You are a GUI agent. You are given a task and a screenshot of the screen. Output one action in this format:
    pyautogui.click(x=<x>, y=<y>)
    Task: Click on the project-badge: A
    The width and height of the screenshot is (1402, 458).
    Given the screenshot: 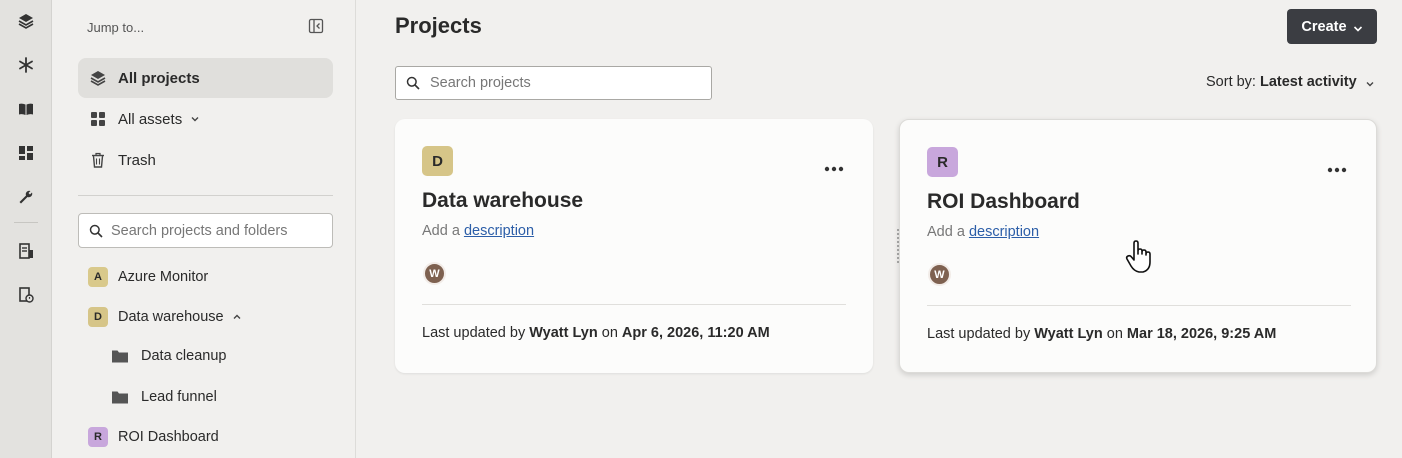 What is the action you would take?
    pyautogui.click(x=98, y=277)
    